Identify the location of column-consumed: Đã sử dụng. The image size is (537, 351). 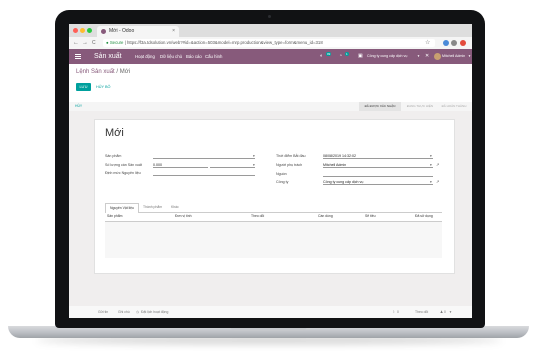
(424, 216).